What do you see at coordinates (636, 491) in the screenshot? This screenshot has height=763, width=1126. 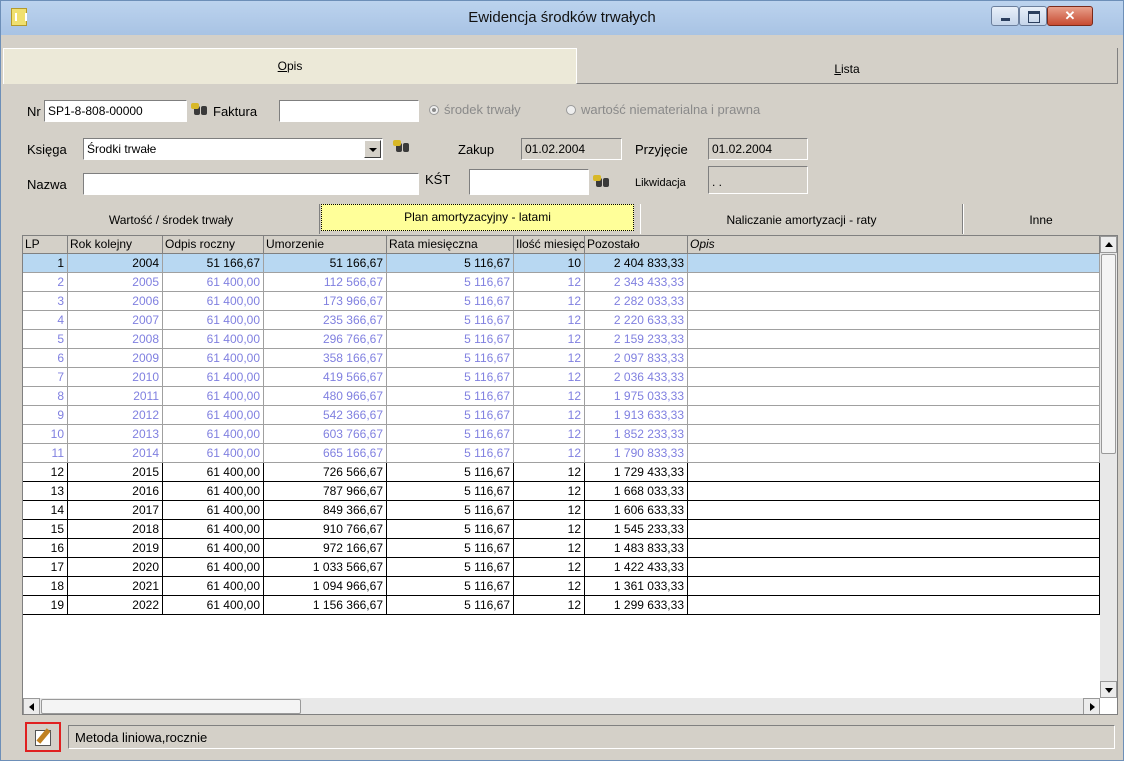 I see `cell-pozostalo: 1 668 033,33` at bounding box center [636, 491].